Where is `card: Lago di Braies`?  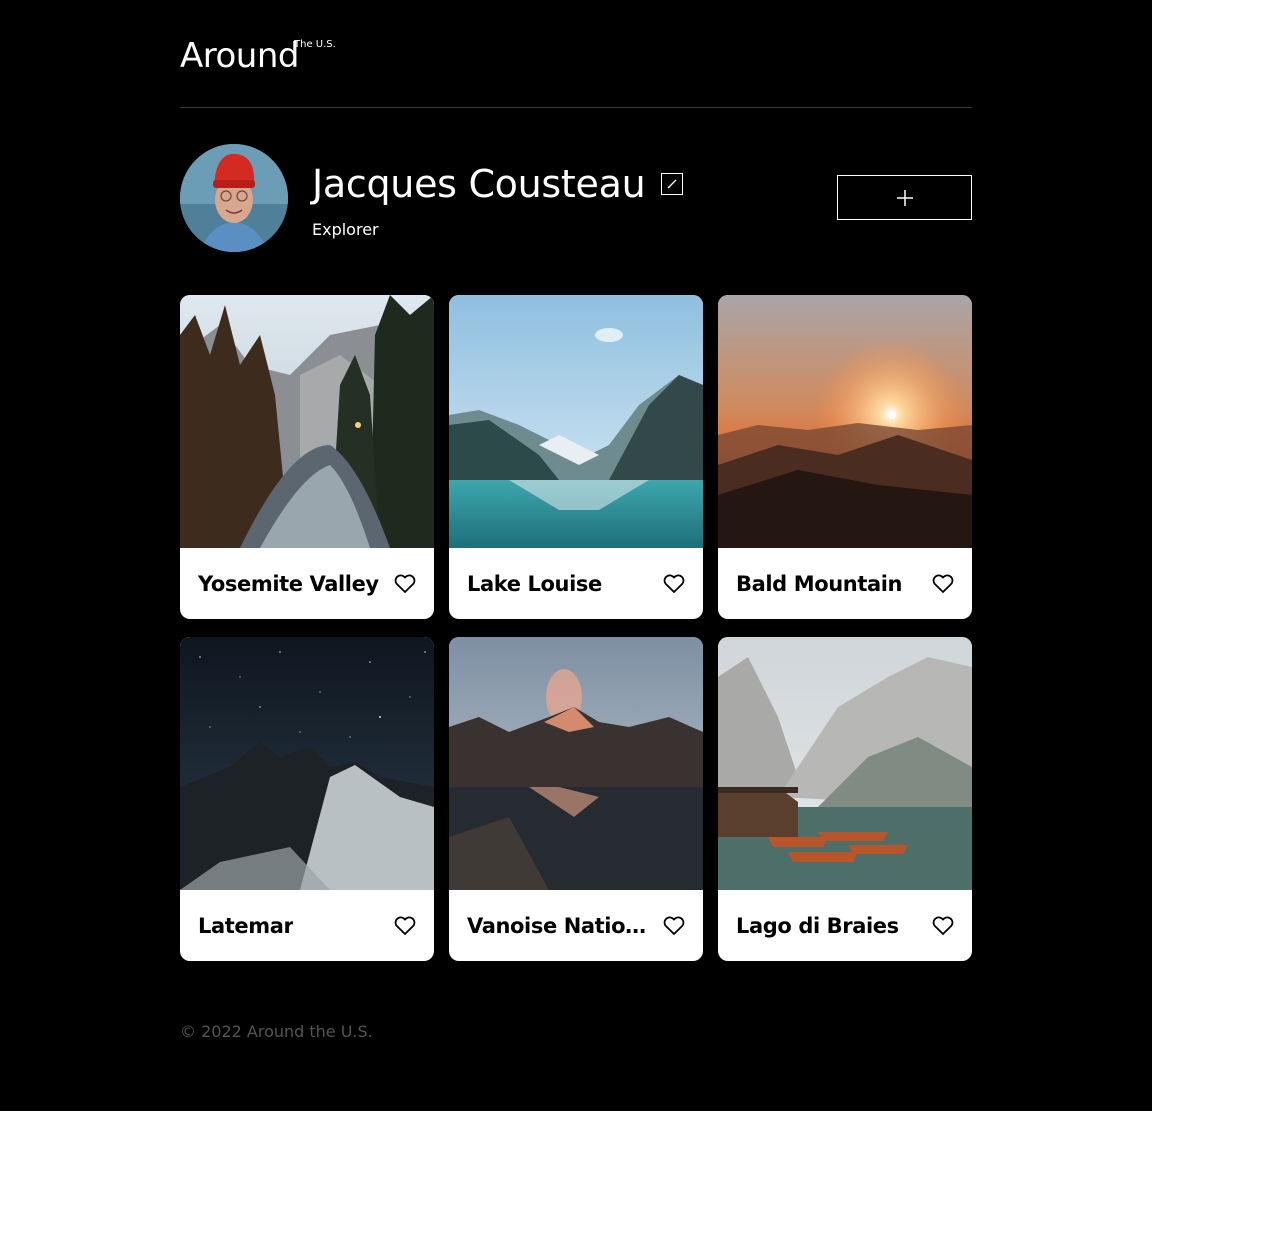
card: Lago di Braies is located at coordinates (845, 799).